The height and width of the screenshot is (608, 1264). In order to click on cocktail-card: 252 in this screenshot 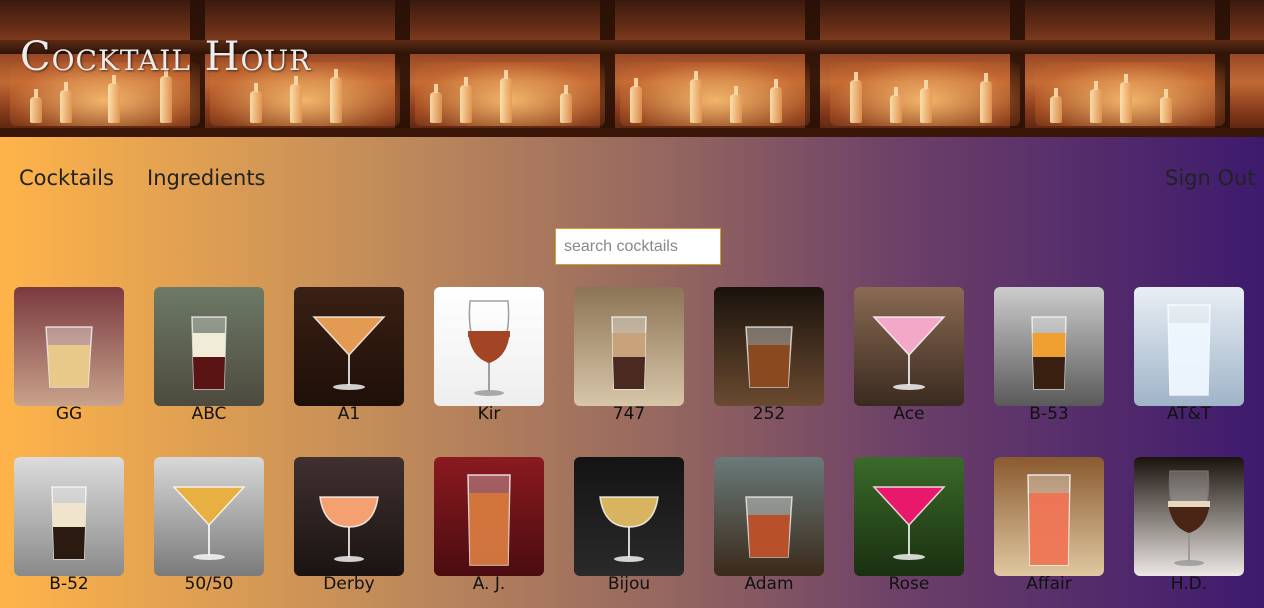, I will do `click(769, 357)`.